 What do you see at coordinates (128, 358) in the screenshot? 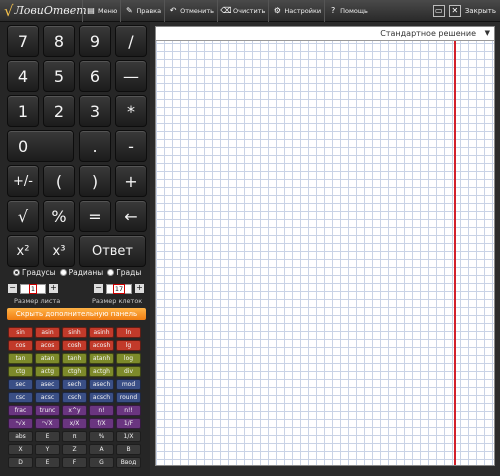
I see `function-key: log` at bounding box center [128, 358].